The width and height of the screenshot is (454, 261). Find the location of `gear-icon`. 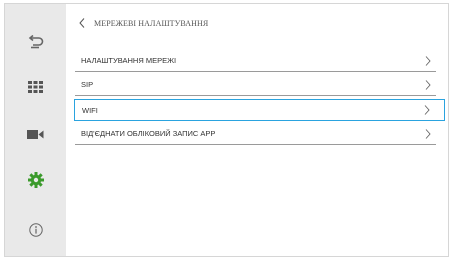

gear-icon is located at coordinates (35, 180).